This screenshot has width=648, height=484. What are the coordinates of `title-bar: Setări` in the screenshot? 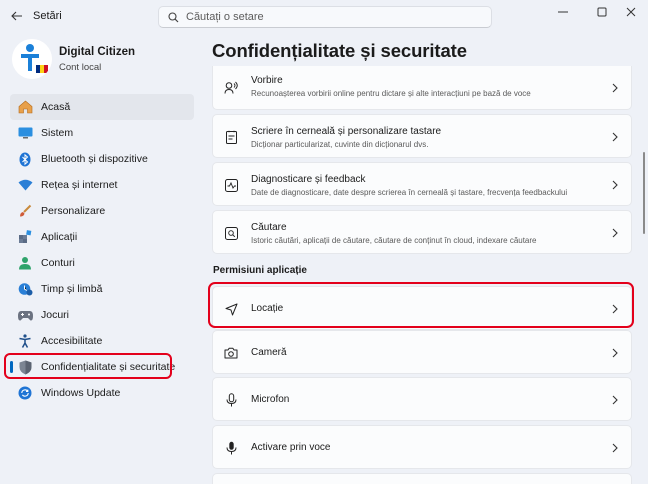 It's located at (324, 17).